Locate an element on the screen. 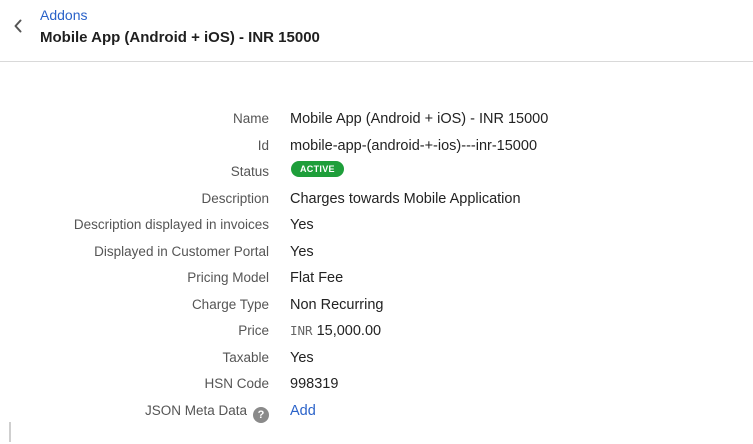 The image size is (753, 444). pricing-model-value: Flat Fee is located at coordinates (317, 278).